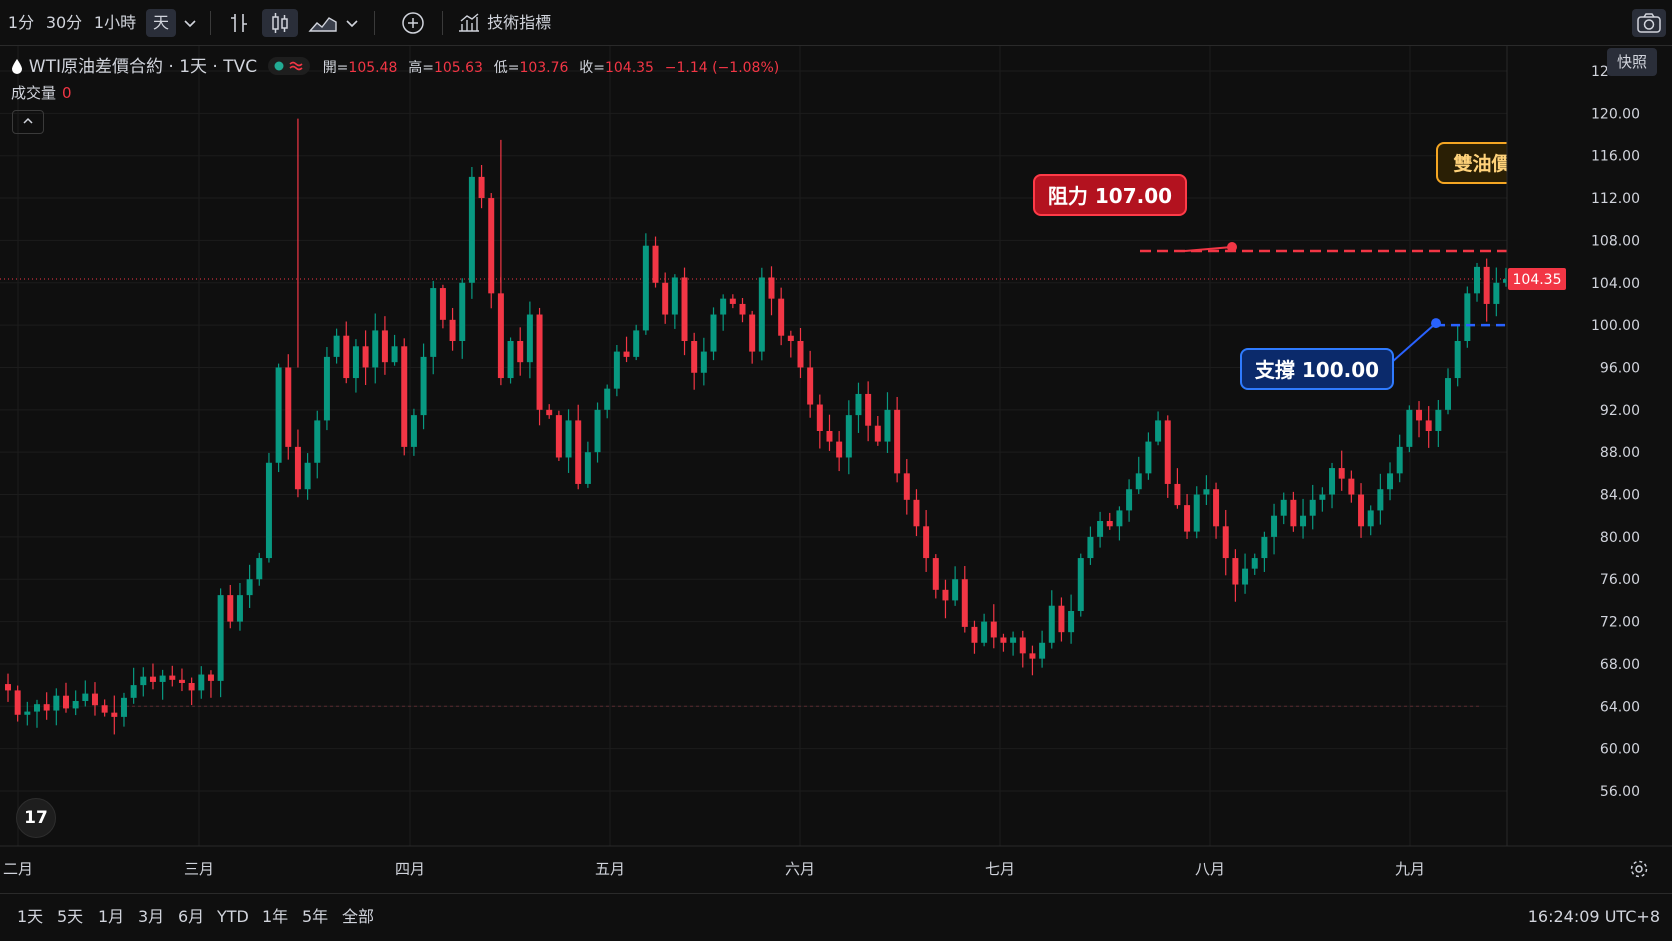  What do you see at coordinates (1620, 453) in the screenshot?
I see `price-tick-label: 88.00` at bounding box center [1620, 453].